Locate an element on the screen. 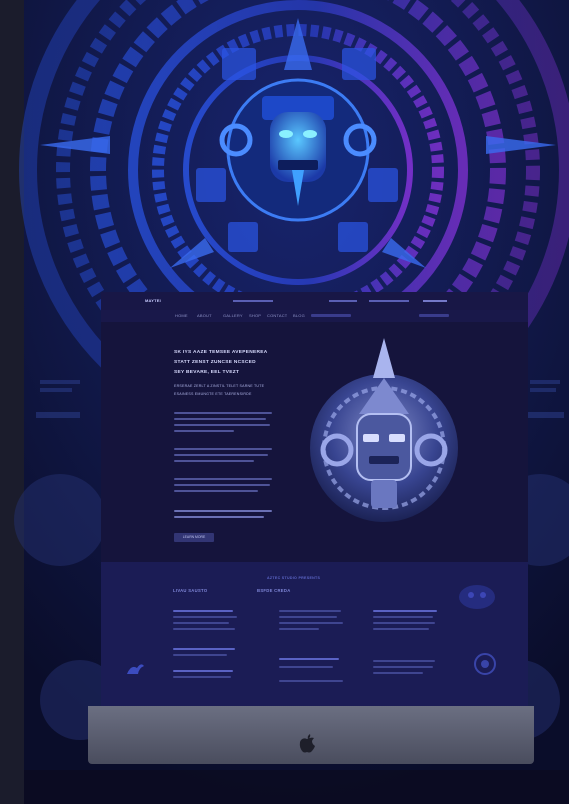 The image size is (569, 804). footer-emblem-icon is located at coordinates (485, 664).